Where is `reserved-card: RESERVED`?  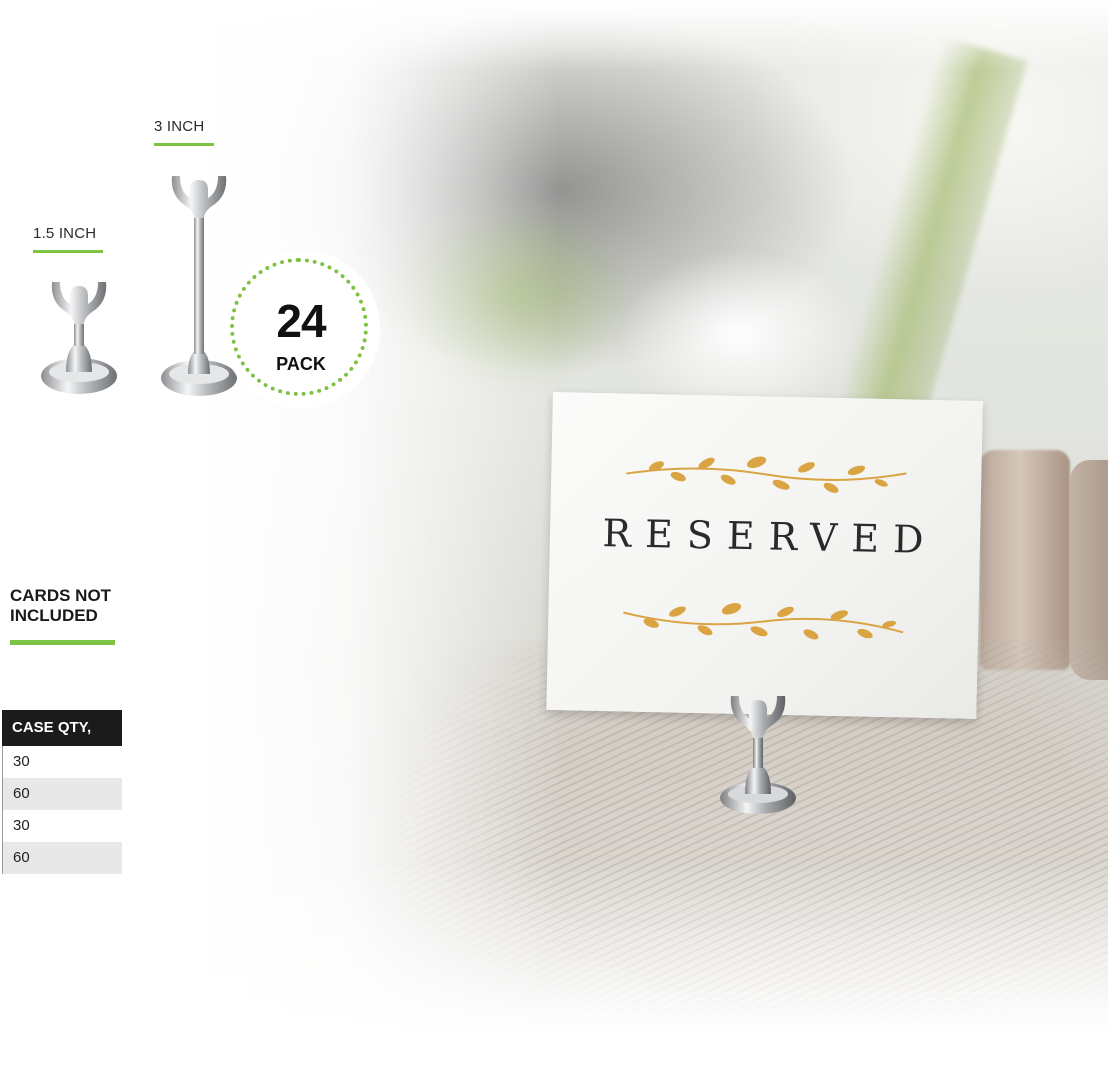
reserved-card: RESERVED is located at coordinates (764, 555).